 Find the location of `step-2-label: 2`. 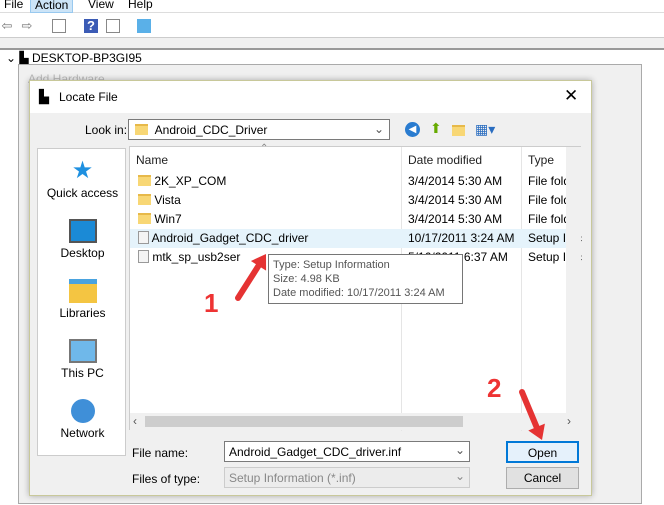

step-2-label: 2 is located at coordinates (494, 388).